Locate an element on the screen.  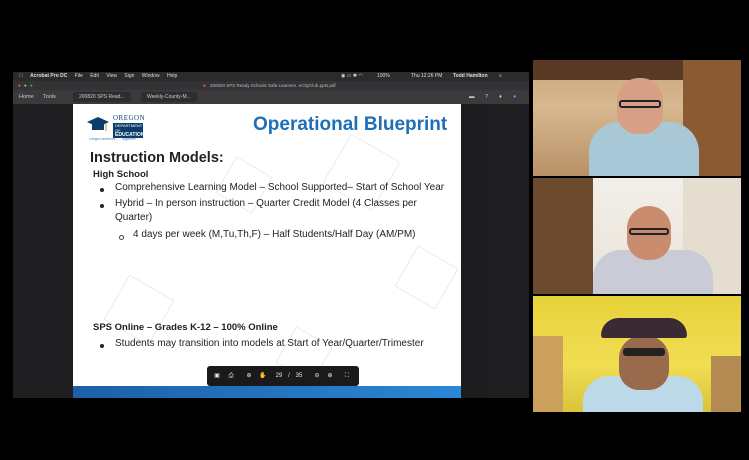
search-icon: ⌕ is located at coordinates (500, 76).